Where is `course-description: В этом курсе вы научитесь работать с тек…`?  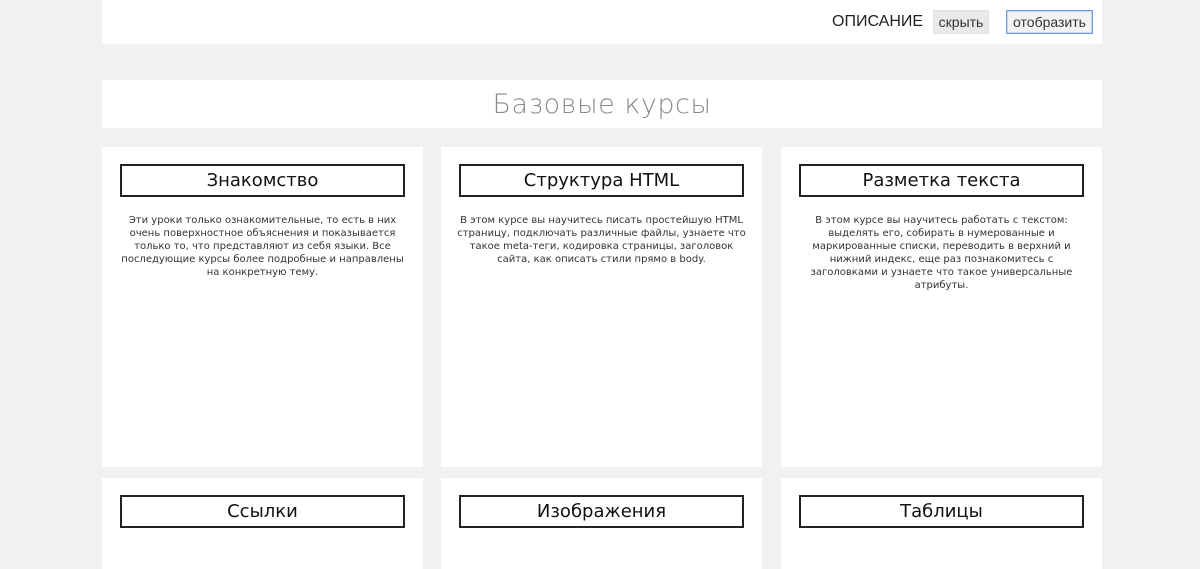
course-description: В этом курсе вы научитесь работать с тек… is located at coordinates (941, 253).